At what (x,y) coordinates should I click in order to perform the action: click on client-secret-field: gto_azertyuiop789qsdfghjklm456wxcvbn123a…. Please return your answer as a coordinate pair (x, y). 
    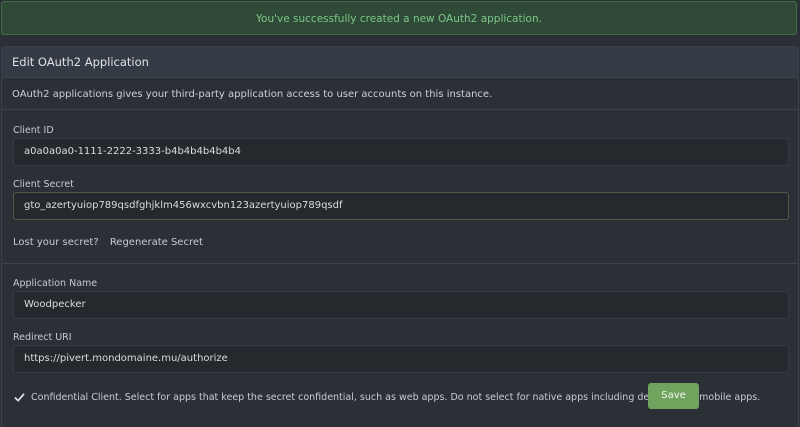
    Looking at the image, I should click on (401, 206).